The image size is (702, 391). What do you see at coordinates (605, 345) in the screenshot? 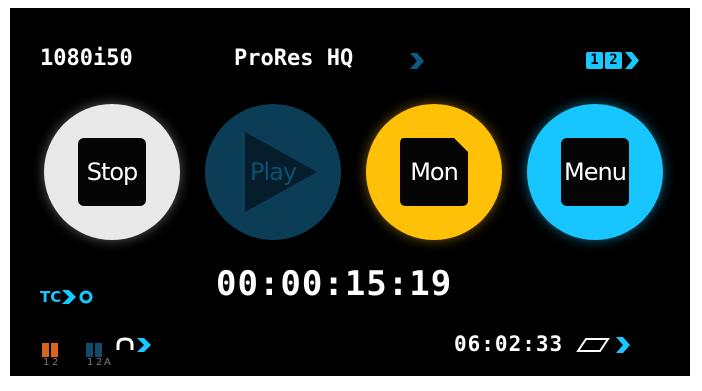
I see `media-eraser-icon` at bounding box center [605, 345].